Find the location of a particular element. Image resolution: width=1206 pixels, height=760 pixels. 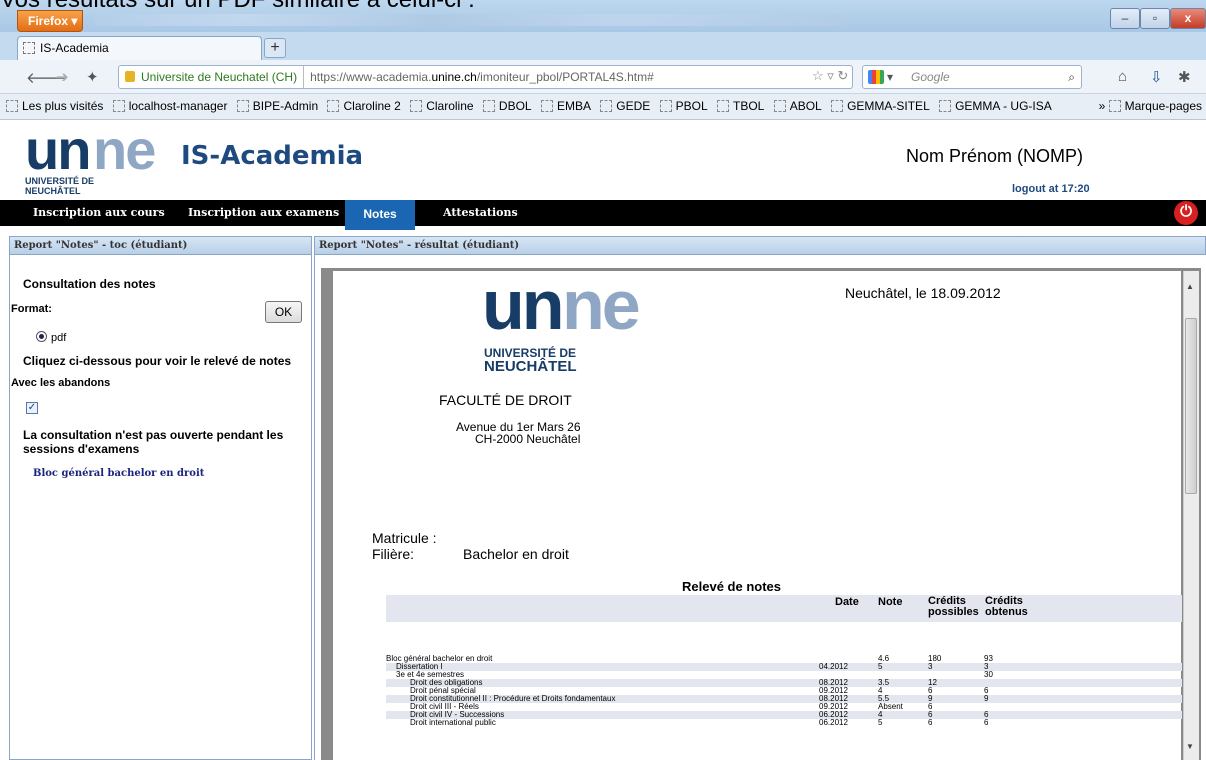

logo-subtitle: UNIVERSITÉ DE NEUCHÂTEL is located at coordinates (60, 186).